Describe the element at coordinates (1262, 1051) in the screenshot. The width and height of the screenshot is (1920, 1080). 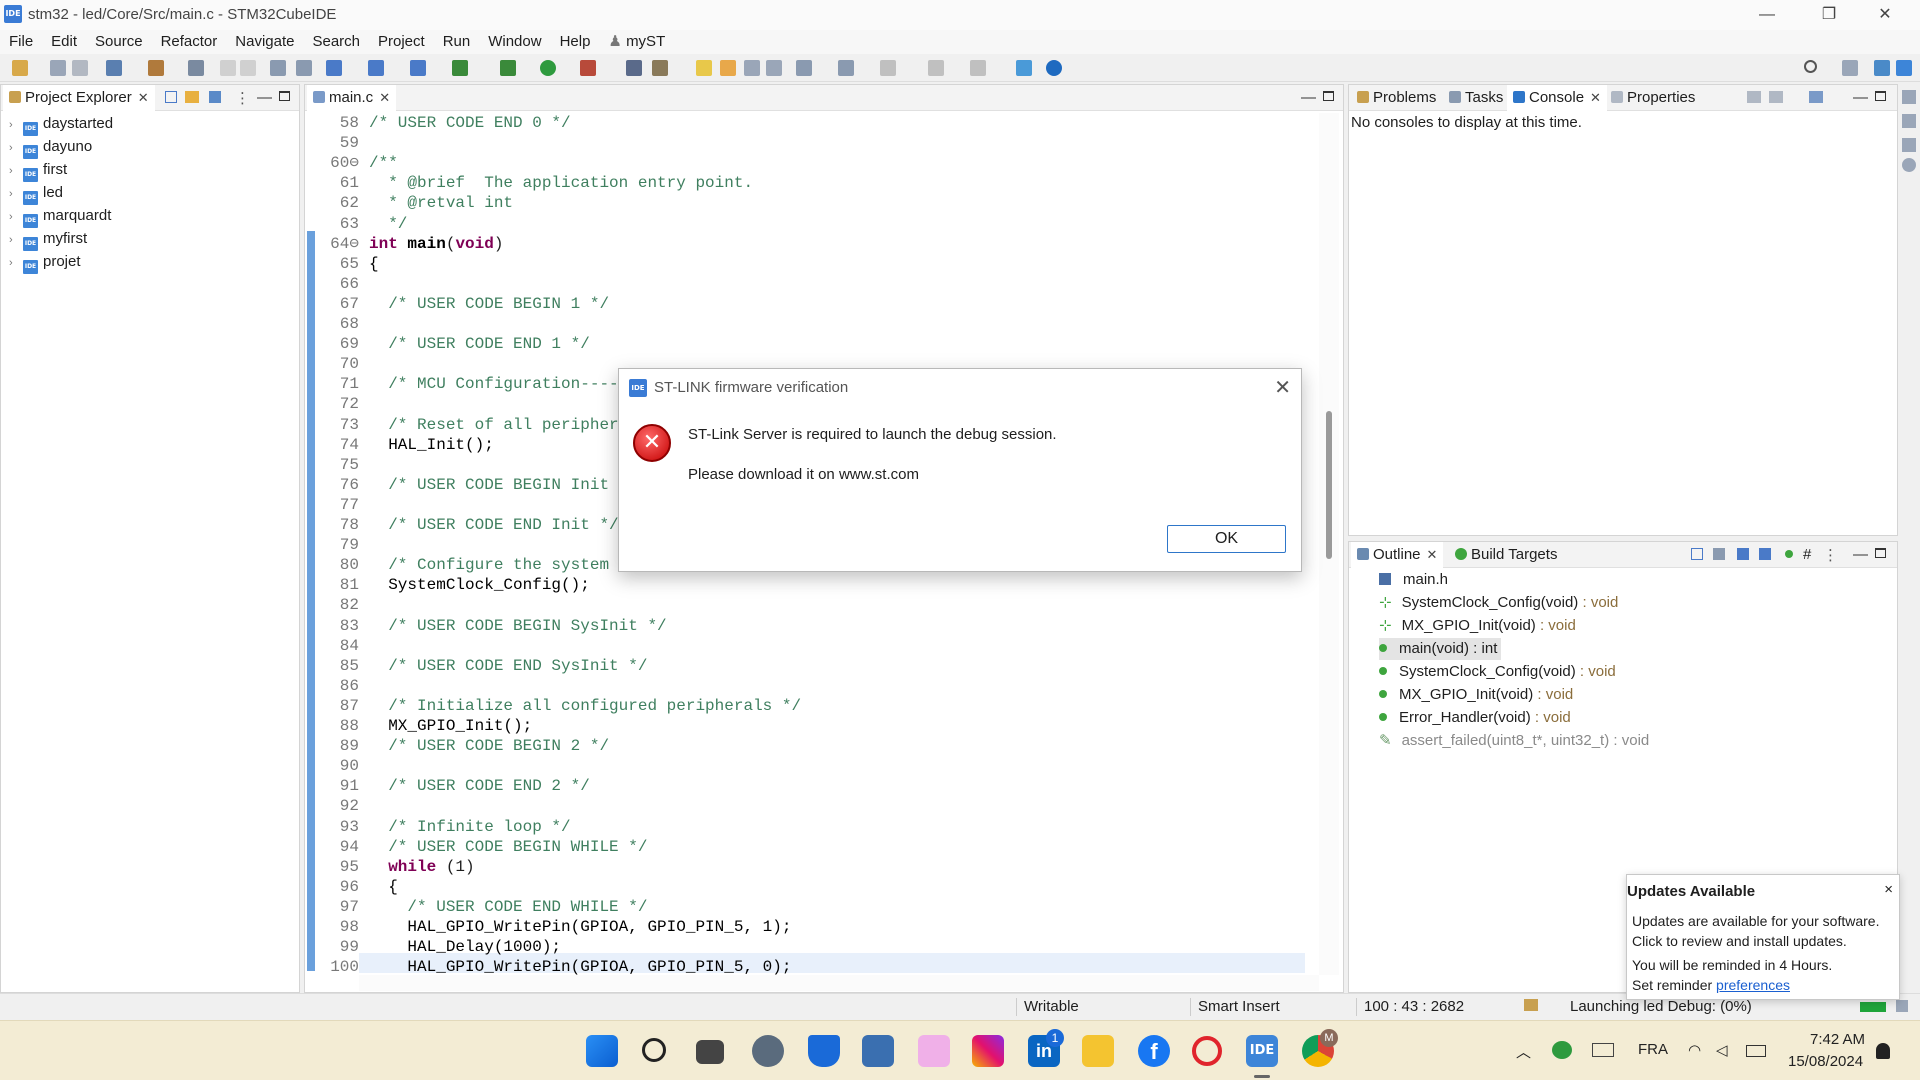
I see `stm32cubeide-taskbar-icon: IDE` at that location.